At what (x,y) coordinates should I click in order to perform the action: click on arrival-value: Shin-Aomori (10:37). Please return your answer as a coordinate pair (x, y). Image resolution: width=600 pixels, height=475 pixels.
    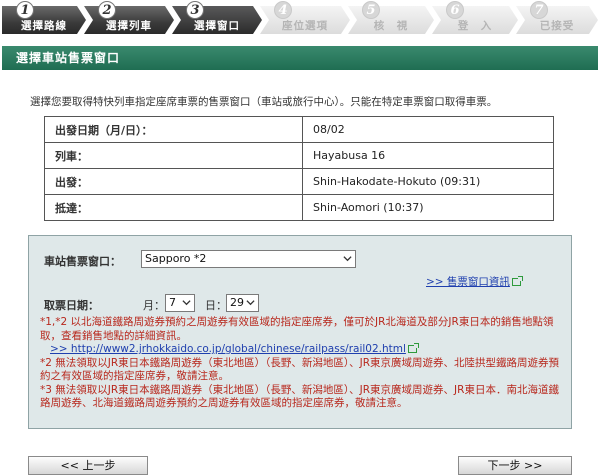
    Looking at the image, I should click on (428, 207).